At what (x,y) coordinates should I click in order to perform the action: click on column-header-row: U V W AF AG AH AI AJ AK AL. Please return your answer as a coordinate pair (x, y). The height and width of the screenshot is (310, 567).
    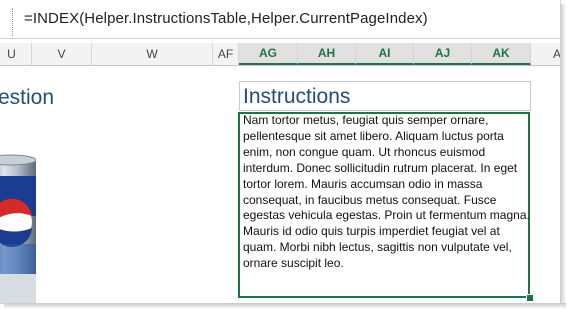
    Looking at the image, I should click on (280, 54).